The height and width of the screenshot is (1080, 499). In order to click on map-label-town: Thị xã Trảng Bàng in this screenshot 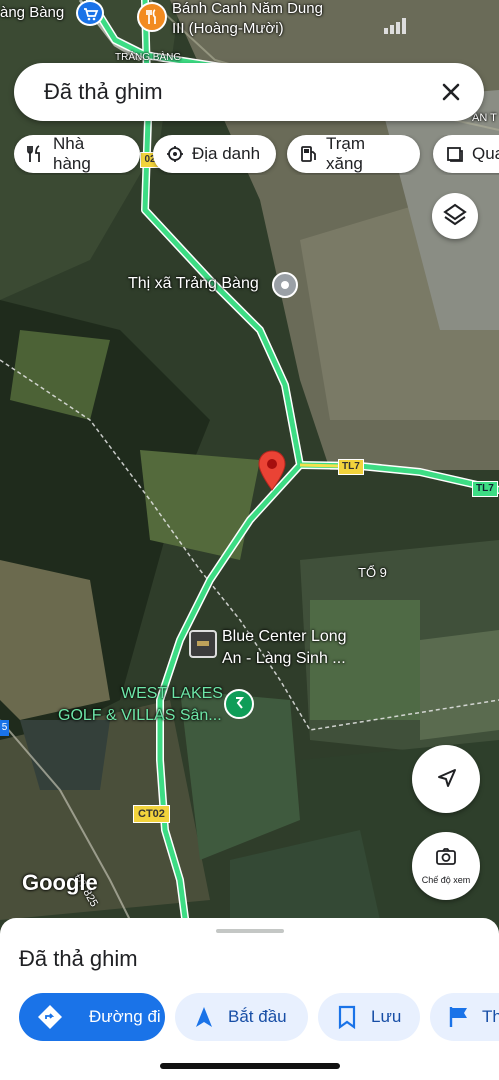, I will do `click(193, 284)`.